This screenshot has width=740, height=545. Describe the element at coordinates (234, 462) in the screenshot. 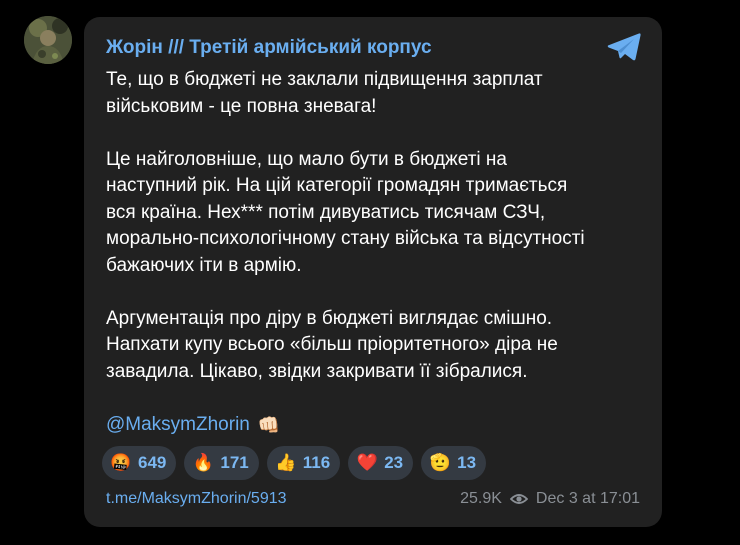

I see `reaction-count: 171` at that location.